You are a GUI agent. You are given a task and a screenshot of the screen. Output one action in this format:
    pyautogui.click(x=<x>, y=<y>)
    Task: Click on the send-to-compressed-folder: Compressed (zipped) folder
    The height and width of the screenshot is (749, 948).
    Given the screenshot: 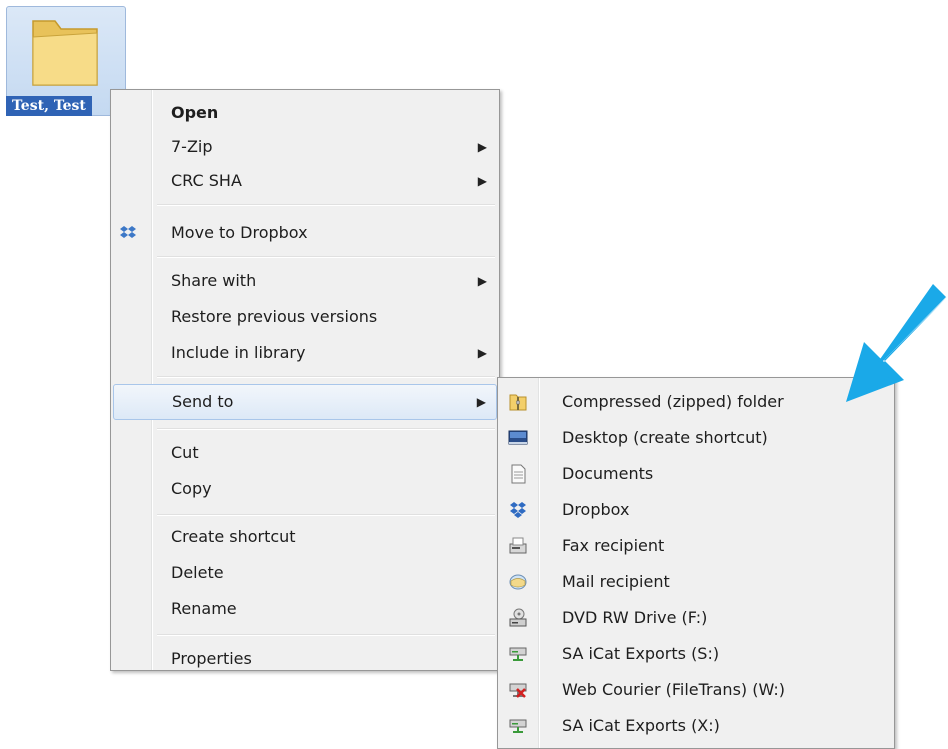 What is the action you would take?
    pyautogui.click(x=696, y=402)
    